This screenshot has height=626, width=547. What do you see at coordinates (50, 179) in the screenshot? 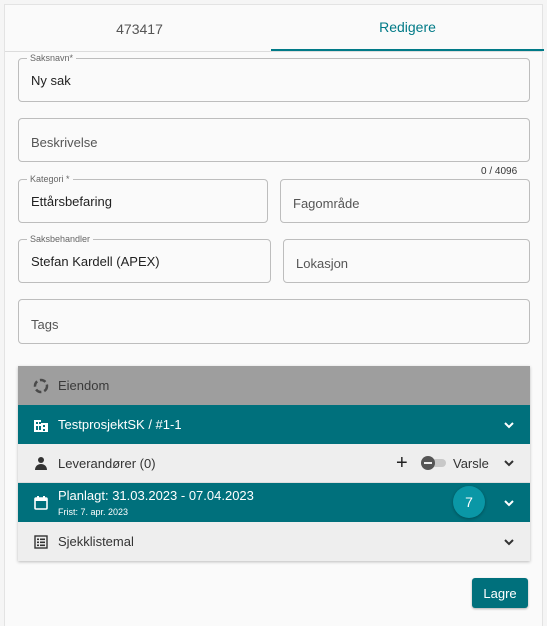
I see `kategori-label: Kategori *` at bounding box center [50, 179].